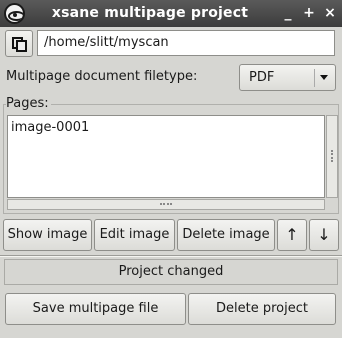 The image size is (342, 338). I want to click on title-bar: xsane multipage project _ + ×, so click(171, 13).